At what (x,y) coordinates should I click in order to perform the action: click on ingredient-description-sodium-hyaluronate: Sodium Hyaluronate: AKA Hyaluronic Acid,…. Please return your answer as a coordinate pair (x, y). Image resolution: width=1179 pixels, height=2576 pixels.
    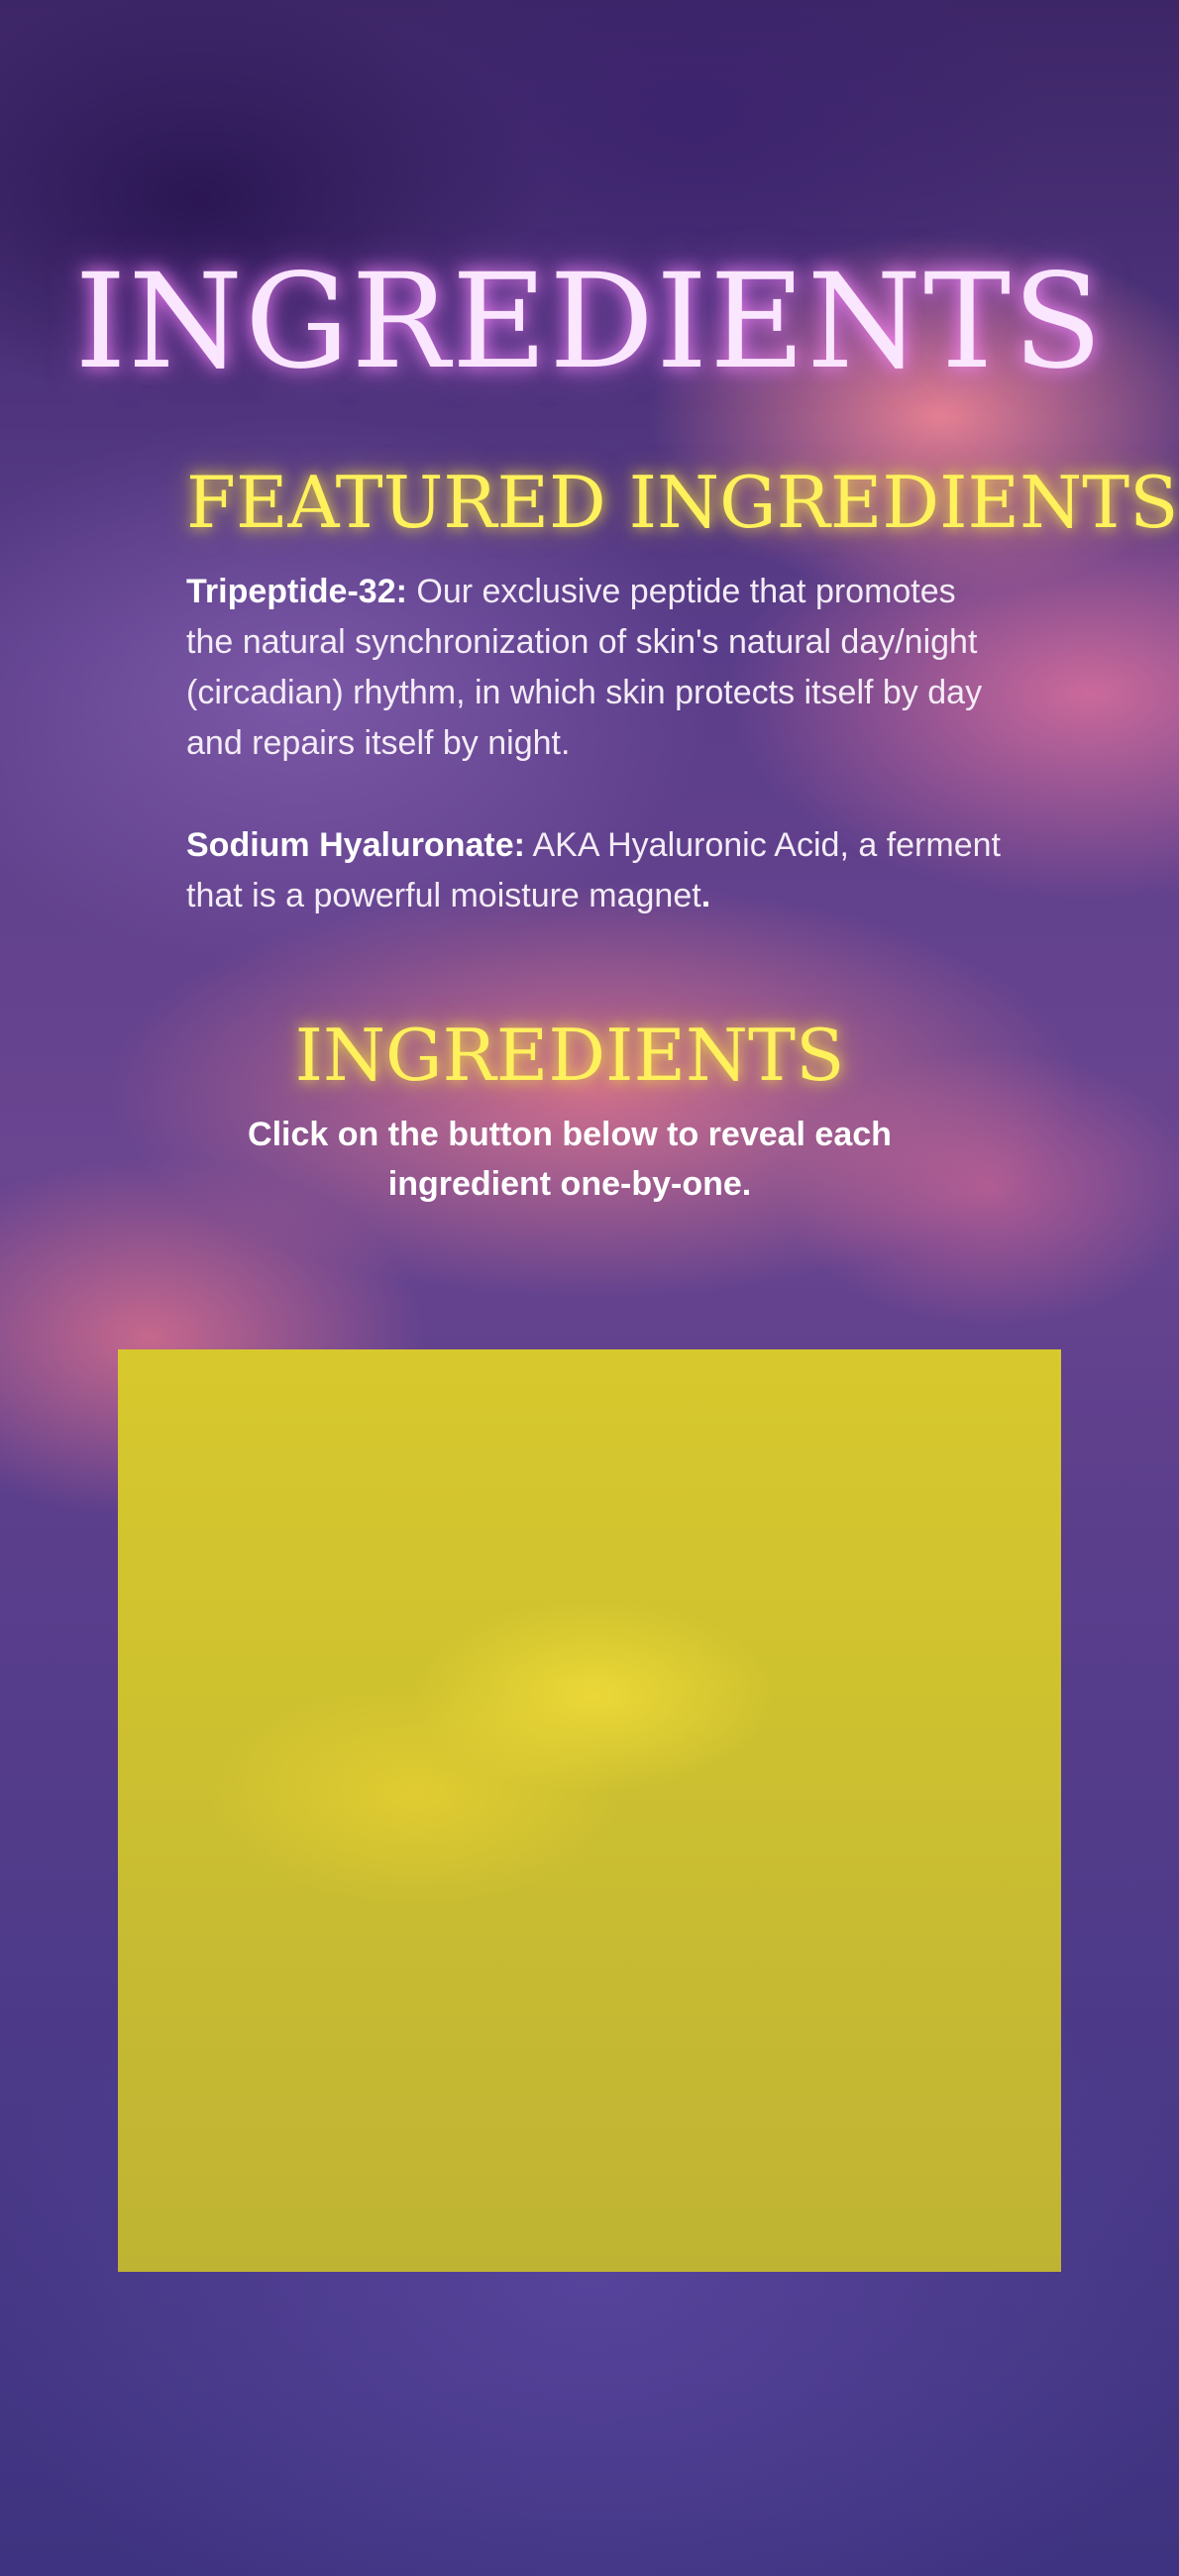
    Looking at the image, I should click on (597, 870).